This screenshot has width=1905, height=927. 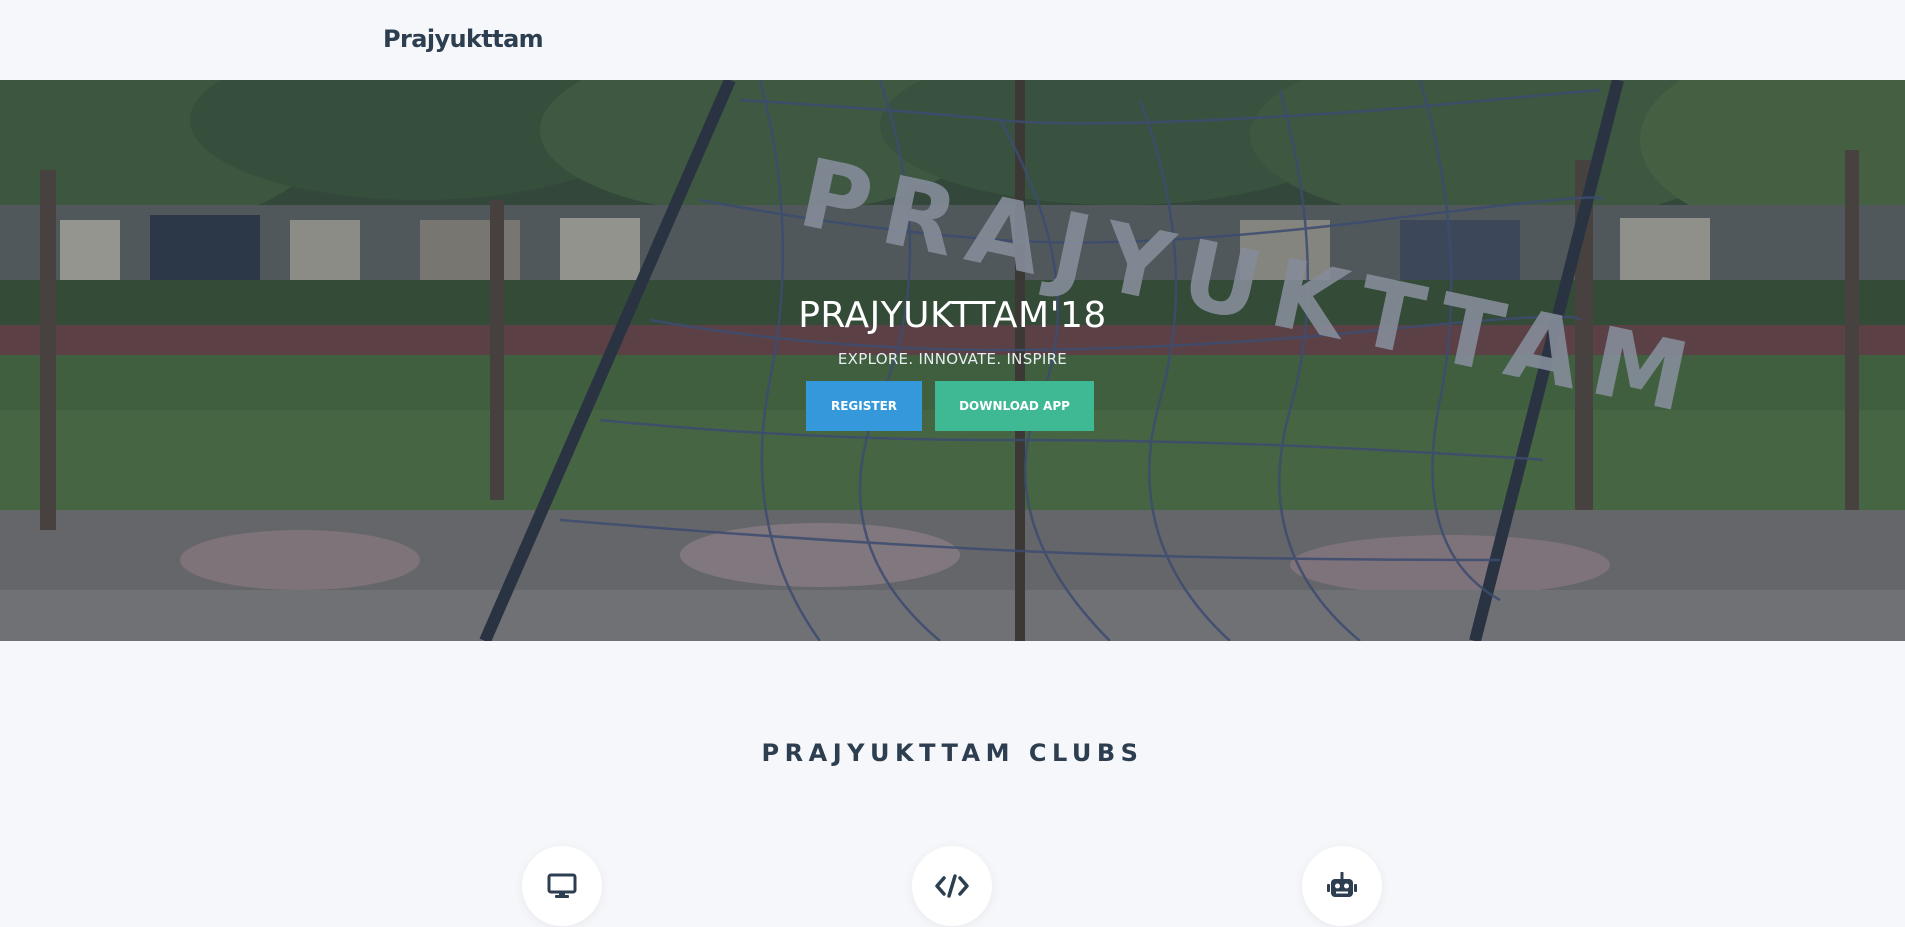 I want to click on club-card-code, so click(x=952, y=886).